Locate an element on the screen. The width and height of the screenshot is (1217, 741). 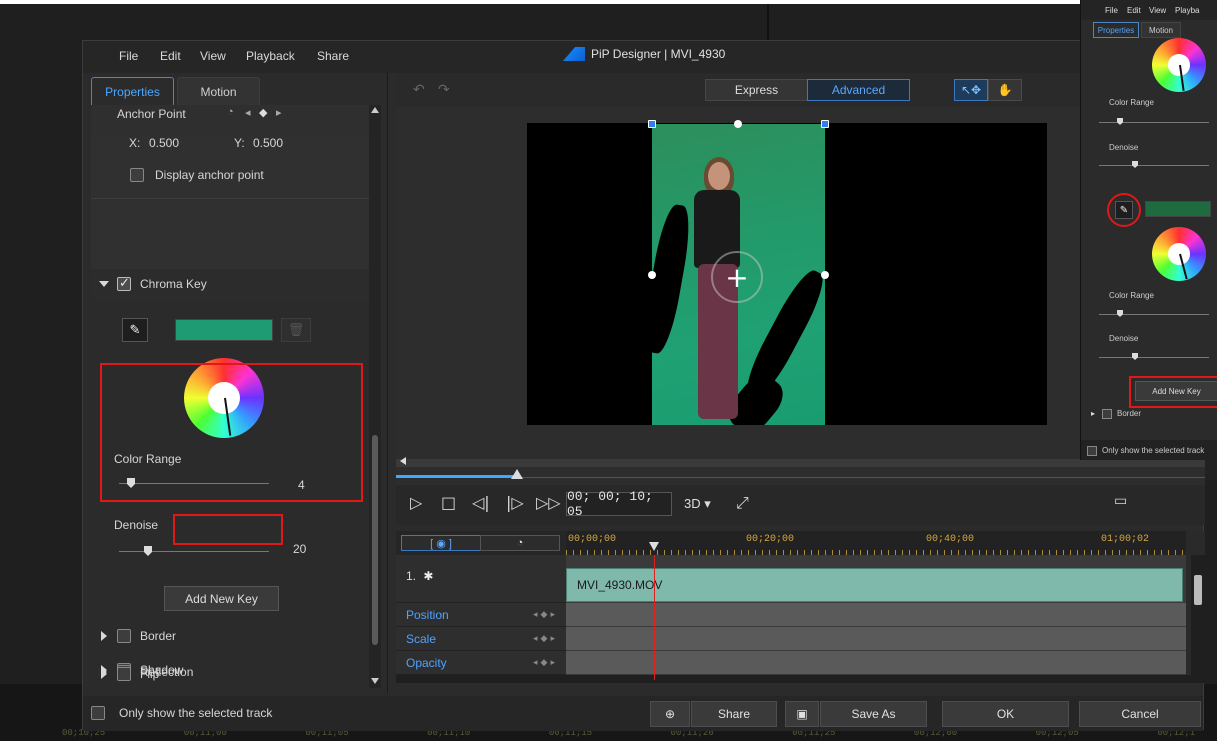
globe-share-icon: ⊕ is located at coordinates (670, 714).